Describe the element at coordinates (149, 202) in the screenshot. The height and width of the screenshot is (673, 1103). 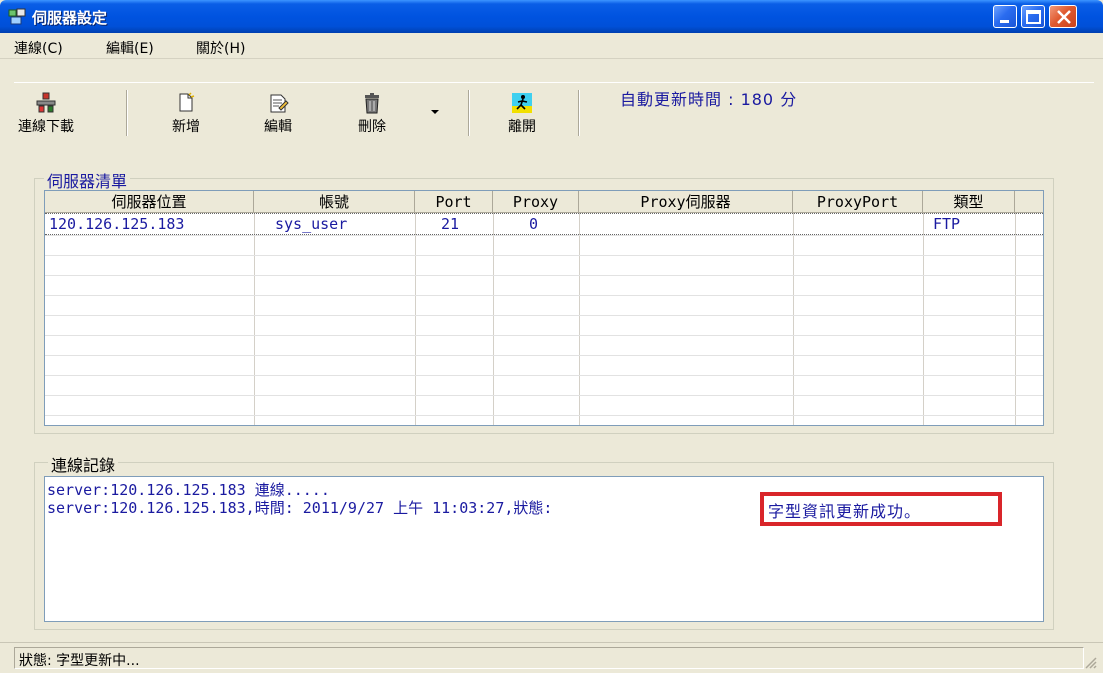
I see `column-header-host: 伺服器位置` at that location.